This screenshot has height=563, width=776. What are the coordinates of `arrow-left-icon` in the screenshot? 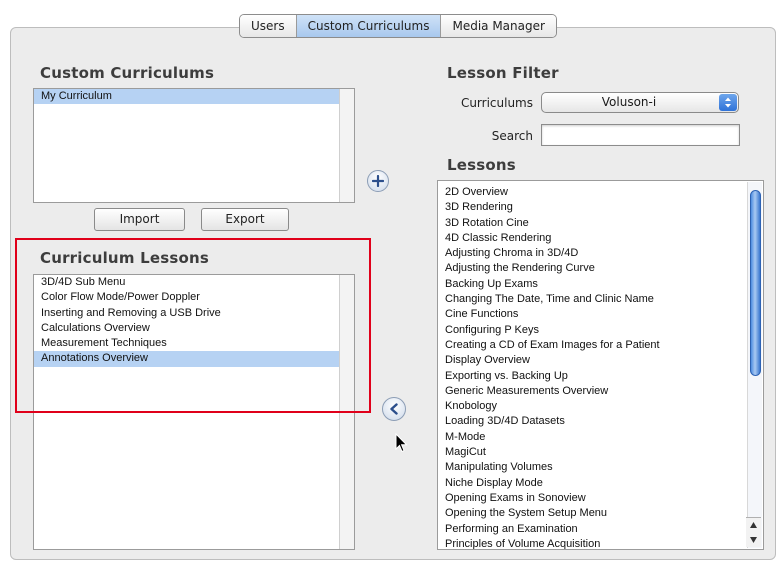 It's located at (394, 409).